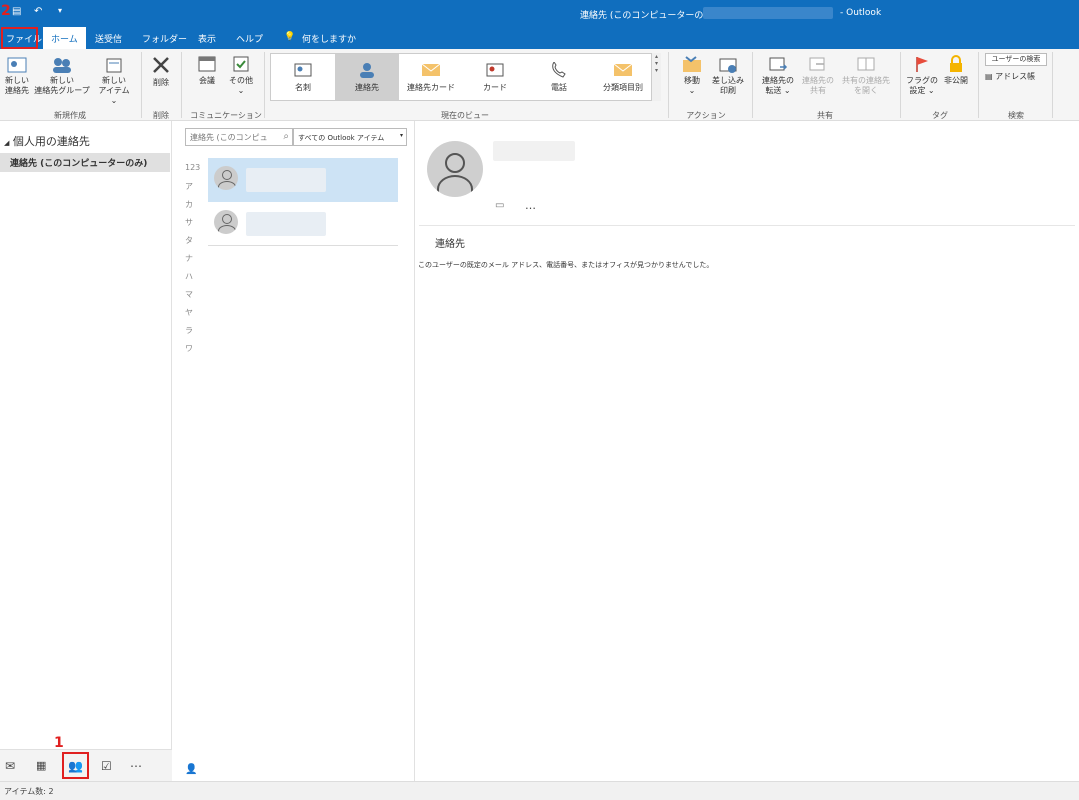  I want to click on annotation-1: 1, so click(59, 743).